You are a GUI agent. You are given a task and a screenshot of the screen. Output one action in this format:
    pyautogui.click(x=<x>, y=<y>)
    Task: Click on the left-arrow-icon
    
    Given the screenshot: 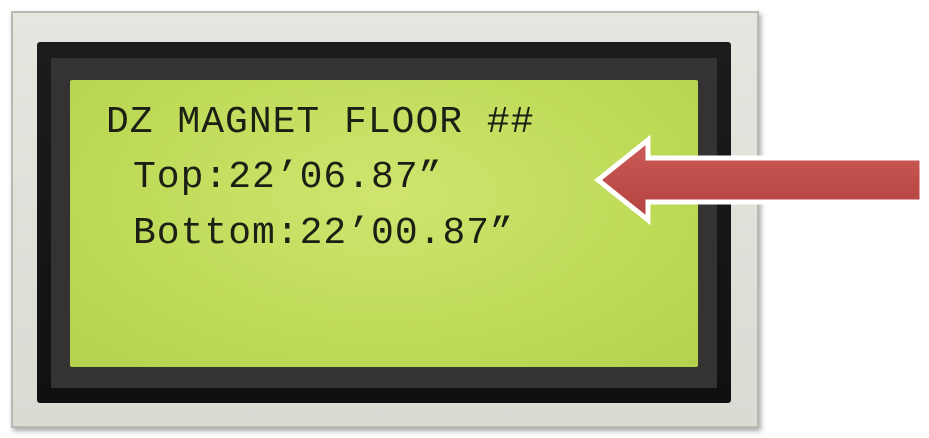 What is the action you would take?
    pyautogui.click(x=759, y=180)
    